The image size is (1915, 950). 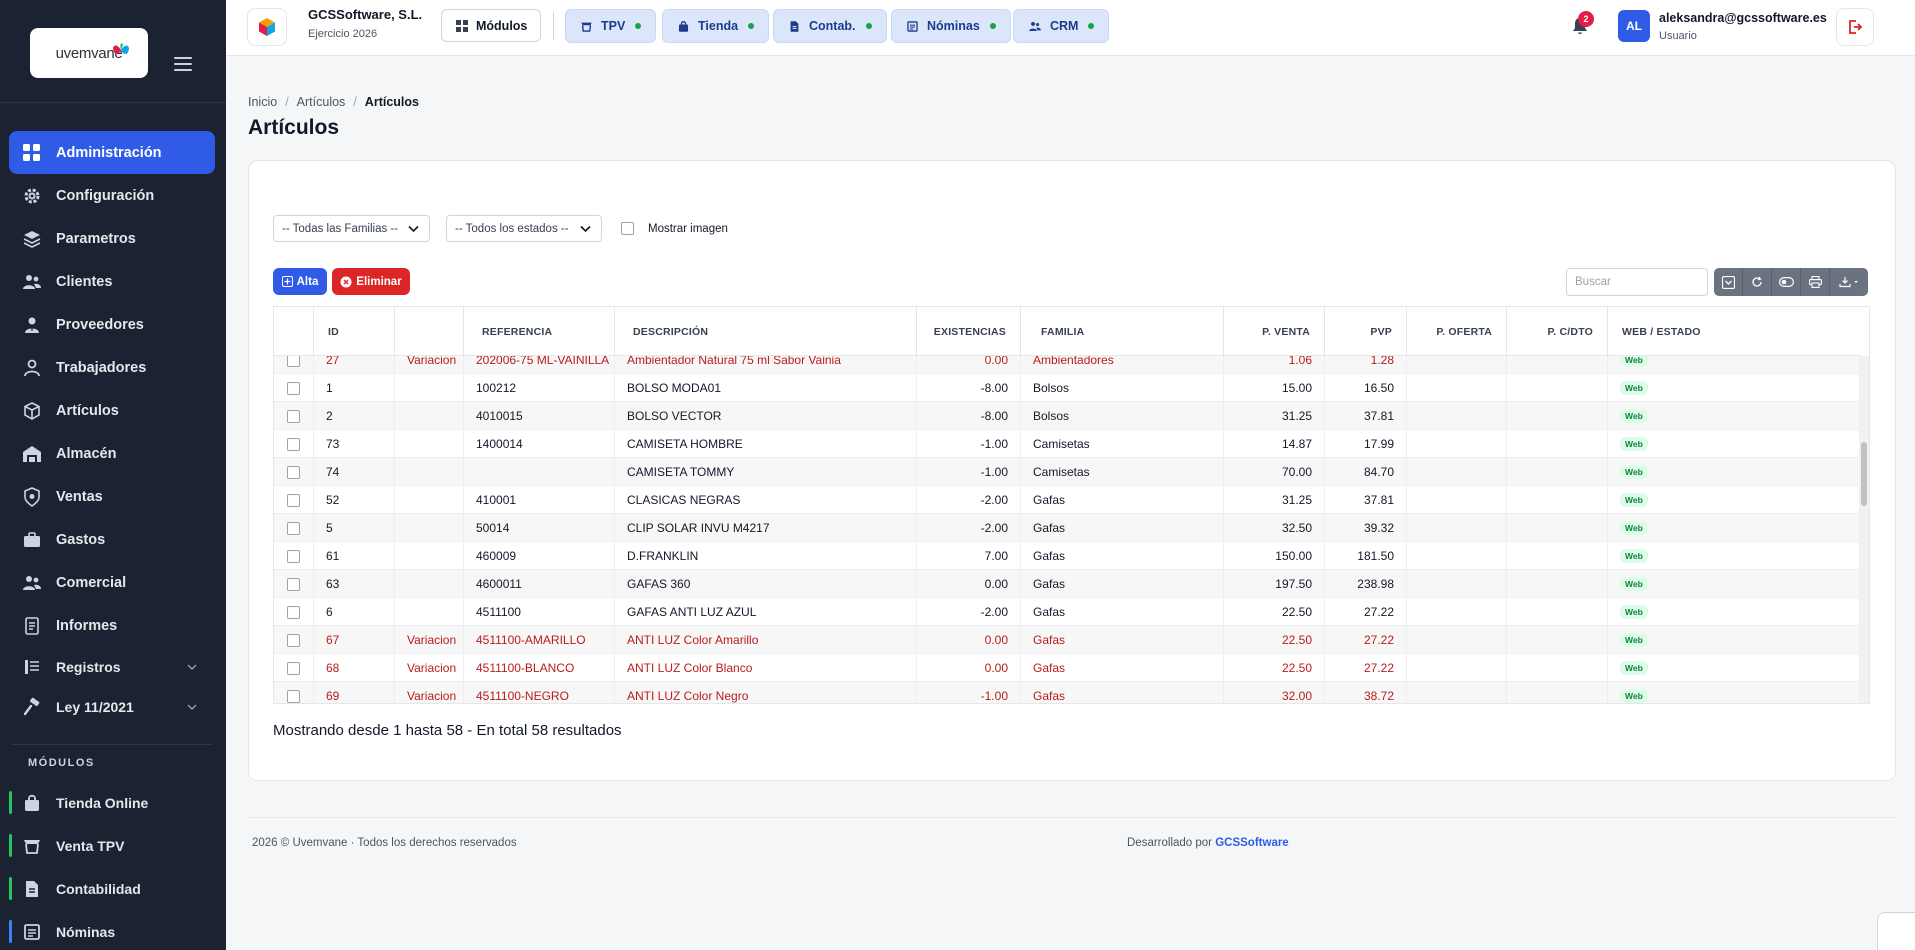 I want to click on logout-button, so click(x=1855, y=27).